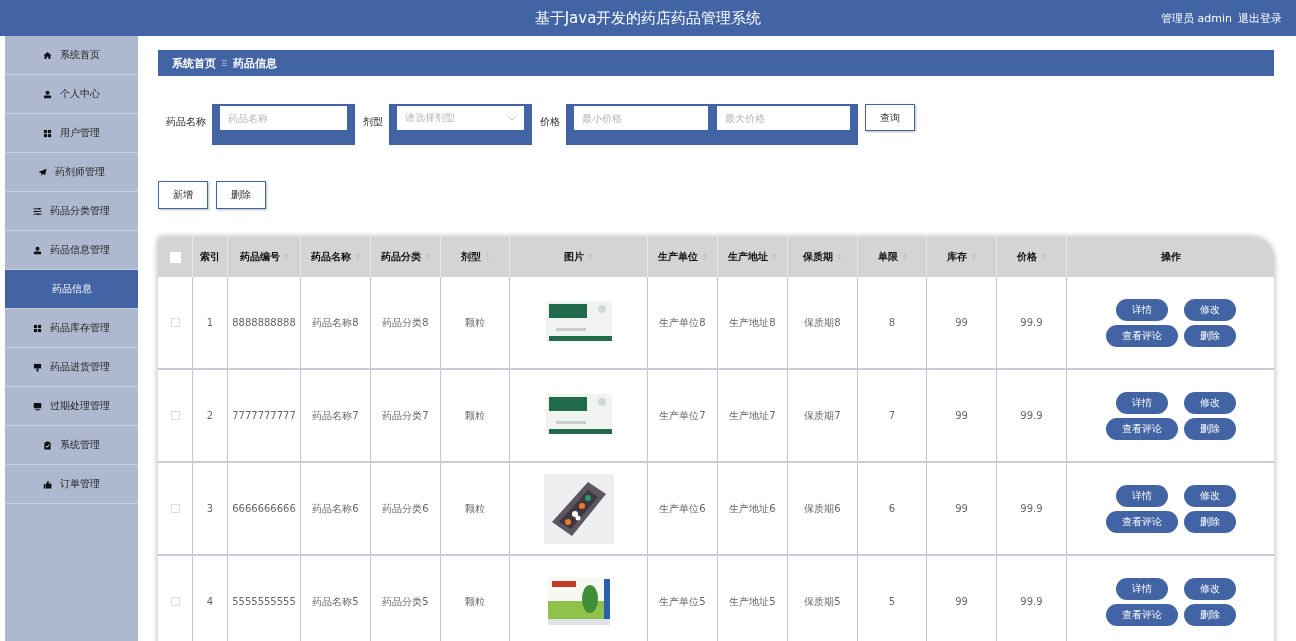 This screenshot has height=641, width=1296. I want to click on table-cell: 保质期8, so click(822, 322).